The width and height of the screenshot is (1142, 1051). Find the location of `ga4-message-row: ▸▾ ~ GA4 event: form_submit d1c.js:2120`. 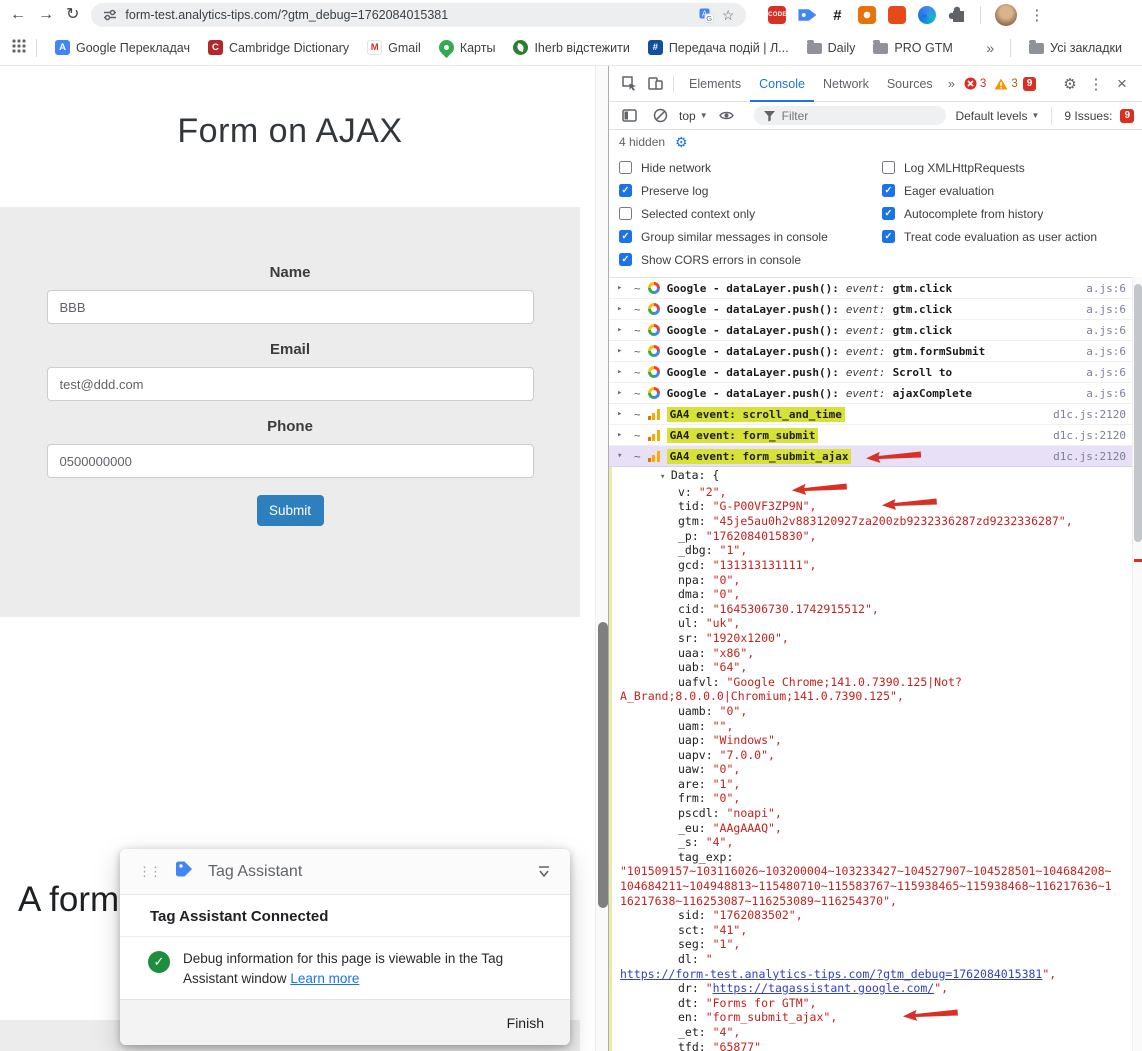

ga4-message-row: ▸▾ ~ GA4 event: form_submit d1c.js:2120 is located at coordinates (875, 435).